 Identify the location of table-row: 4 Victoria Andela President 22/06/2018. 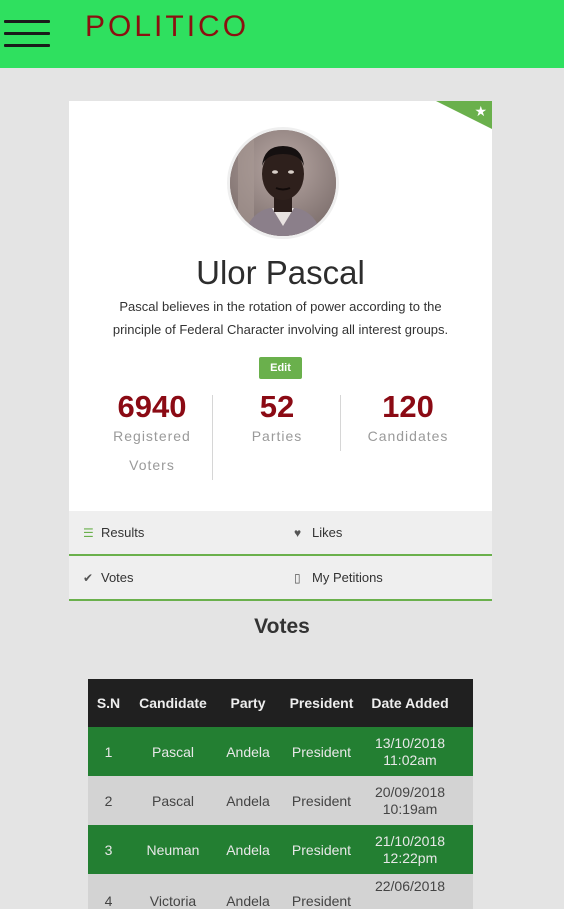
(280, 891).